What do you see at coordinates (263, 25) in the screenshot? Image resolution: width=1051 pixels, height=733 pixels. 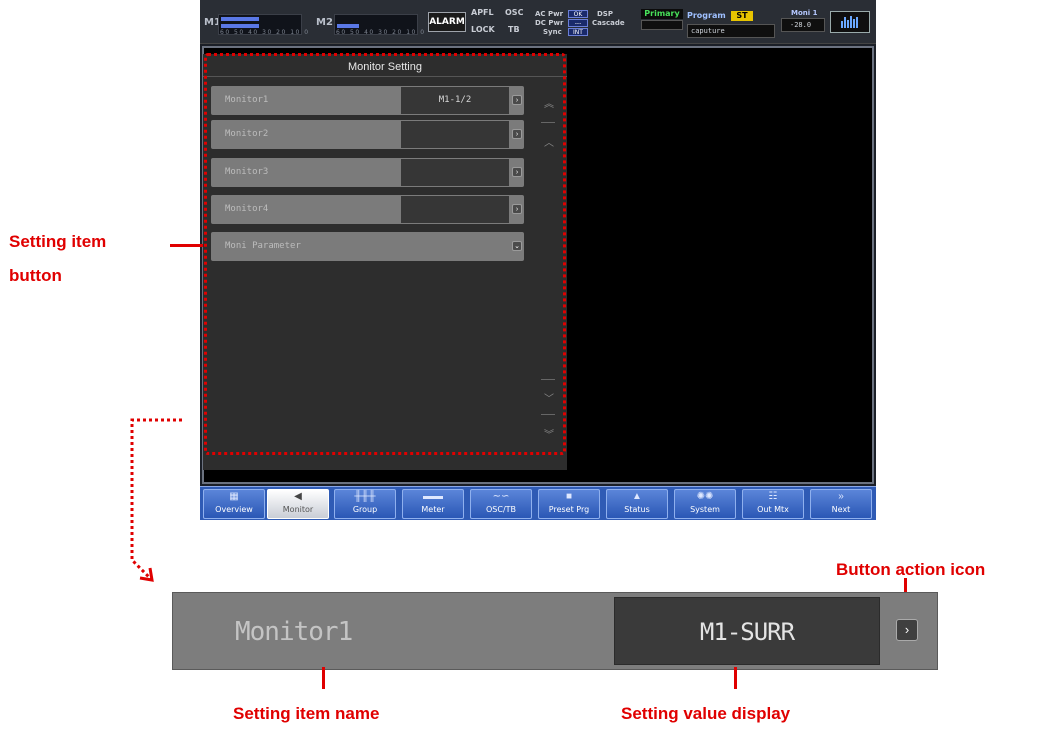 I see `m1-meter: 60 50 40 30 20 10 0` at bounding box center [263, 25].